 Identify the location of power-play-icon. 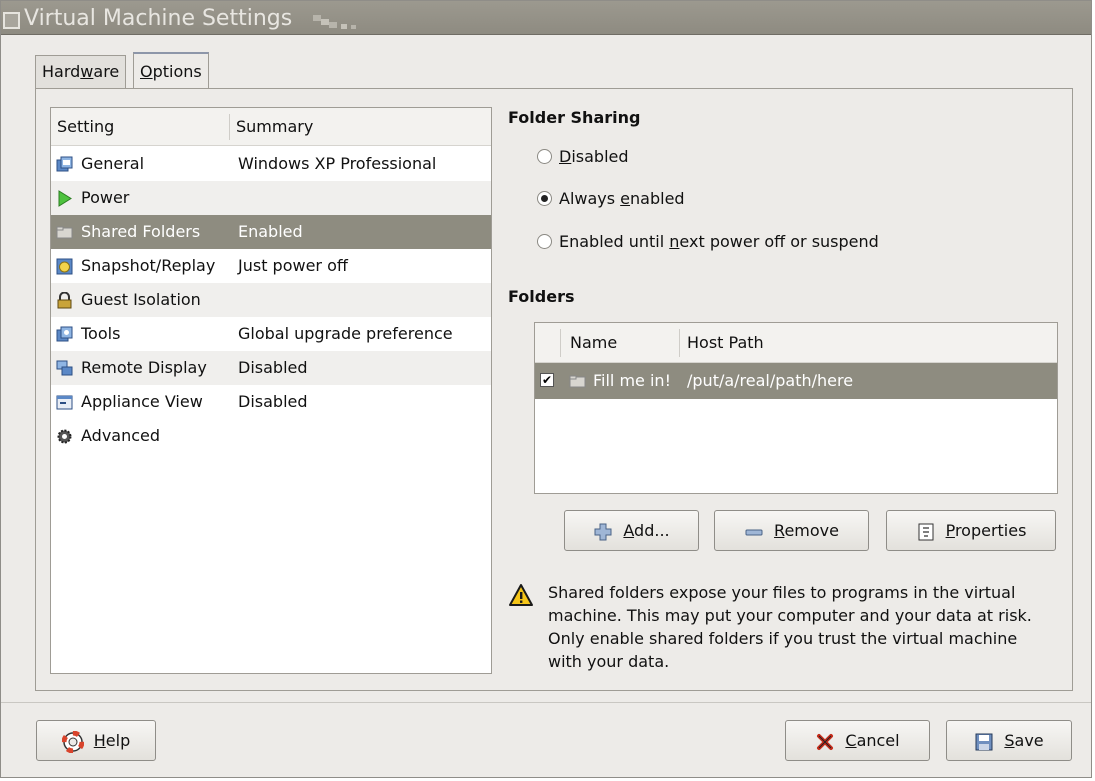
(65, 198).